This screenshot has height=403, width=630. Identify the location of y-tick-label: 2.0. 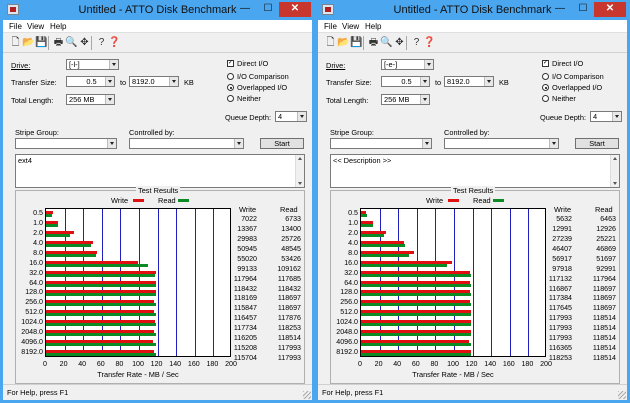
(353, 232).